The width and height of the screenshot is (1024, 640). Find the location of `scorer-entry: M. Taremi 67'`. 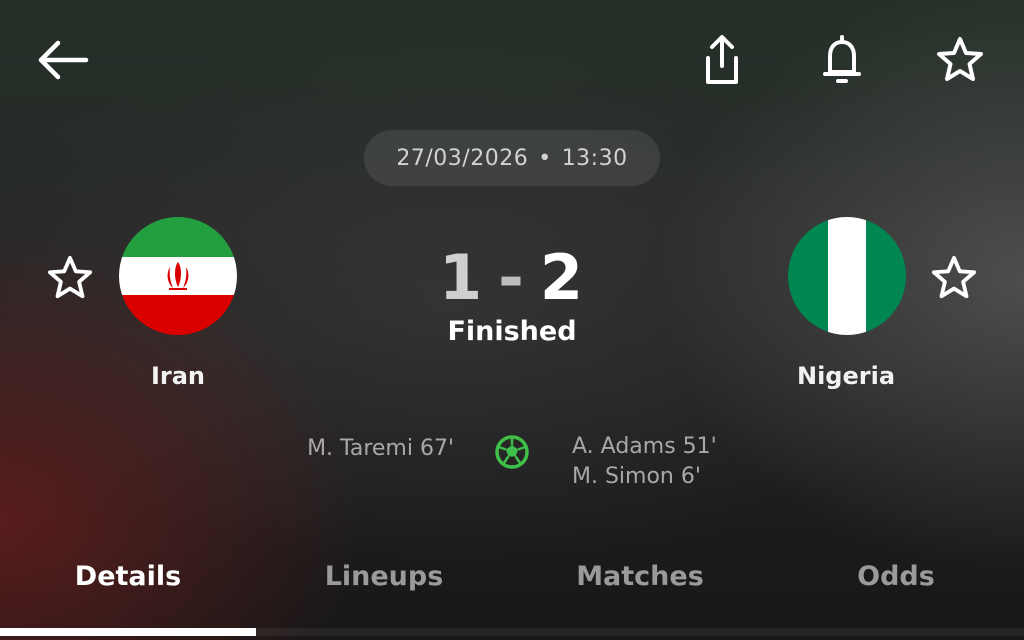

scorer-entry: M. Taremi 67' is located at coordinates (380, 448).